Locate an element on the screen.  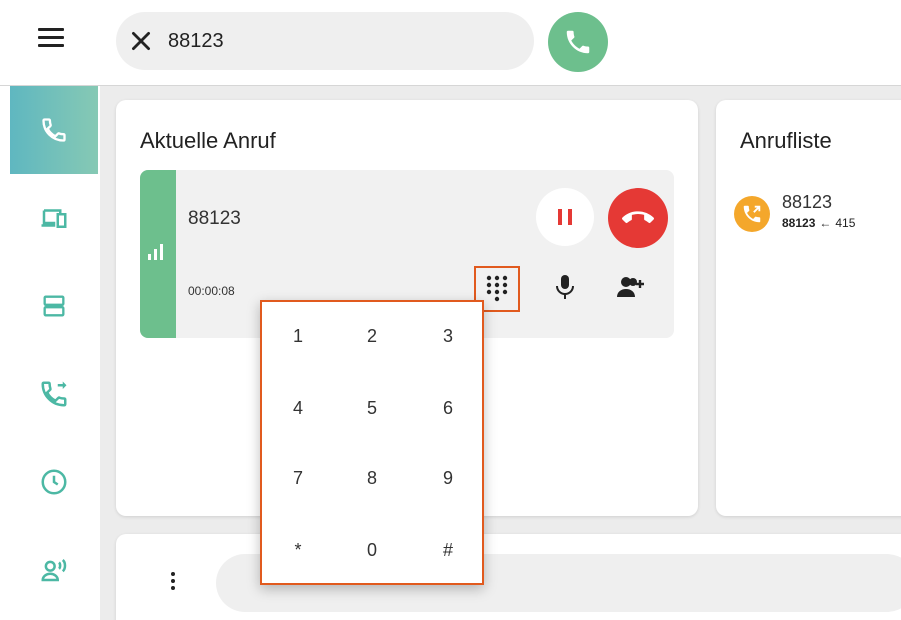
sidebar is located at coordinates (50, 353).